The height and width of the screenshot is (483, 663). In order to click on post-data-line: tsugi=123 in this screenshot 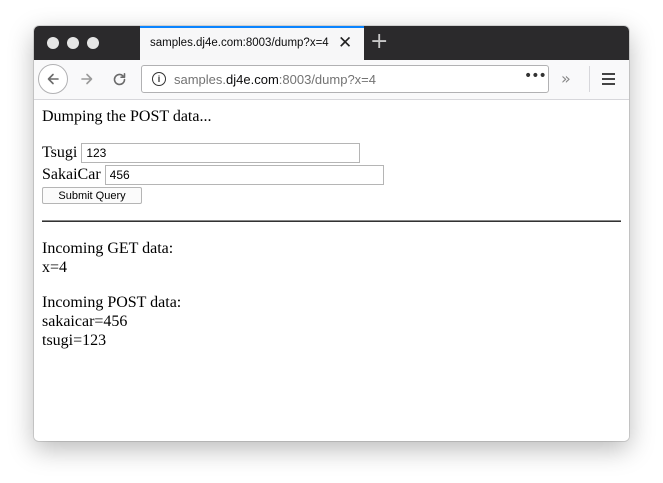, I will do `click(74, 340)`.